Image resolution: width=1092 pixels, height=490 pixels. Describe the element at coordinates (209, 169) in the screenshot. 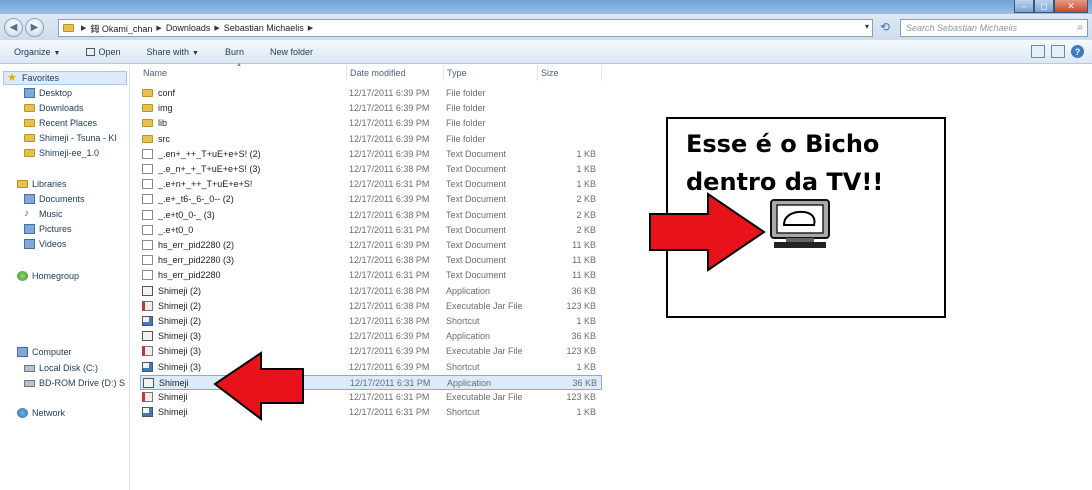

I see `file-name-label: _.e_n+_+_T+uE+e+S! (3)` at that location.